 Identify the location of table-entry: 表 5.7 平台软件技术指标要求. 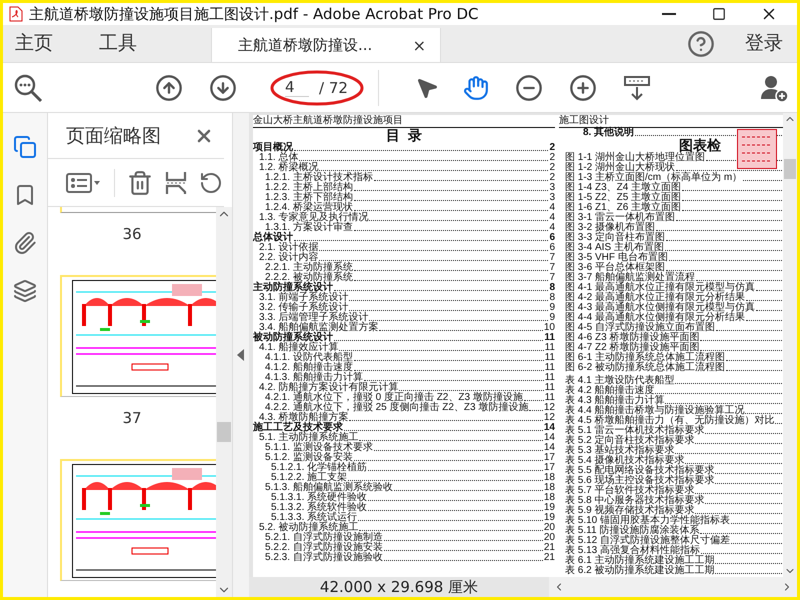
(629, 491).